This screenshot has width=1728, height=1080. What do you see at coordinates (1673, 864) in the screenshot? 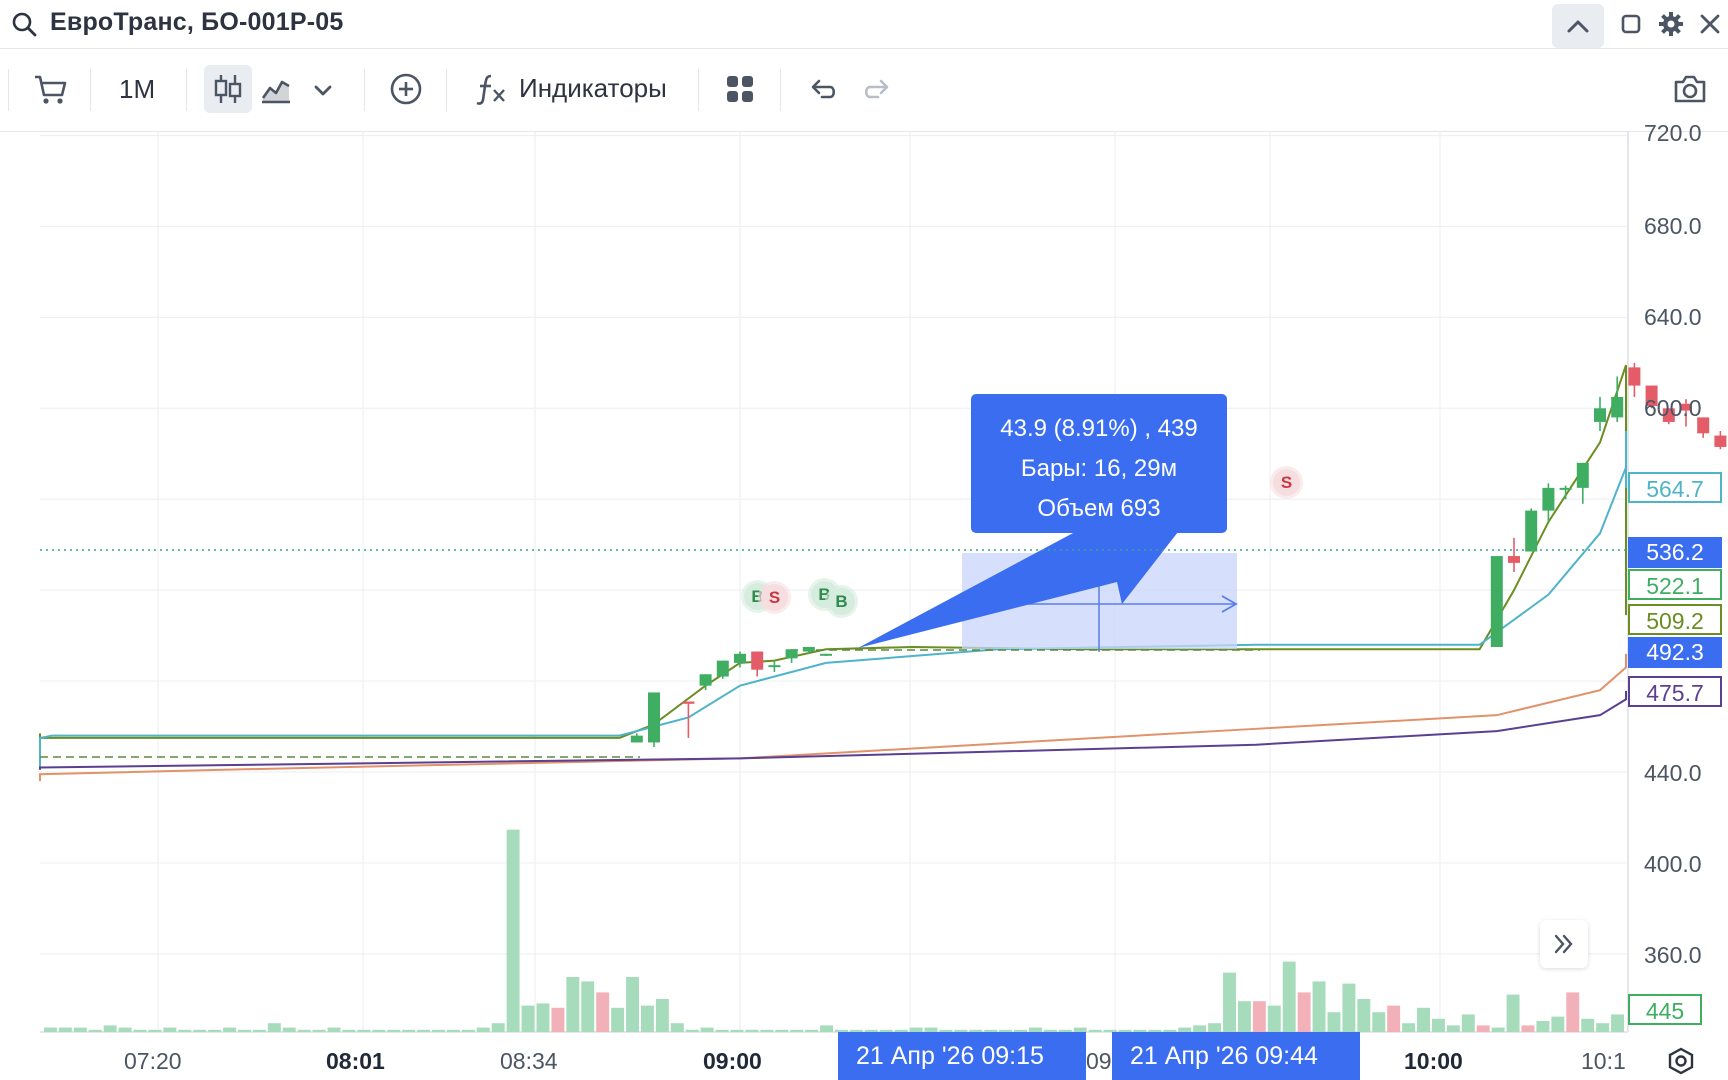
I see `y-axis-label: 400.0` at bounding box center [1673, 864].